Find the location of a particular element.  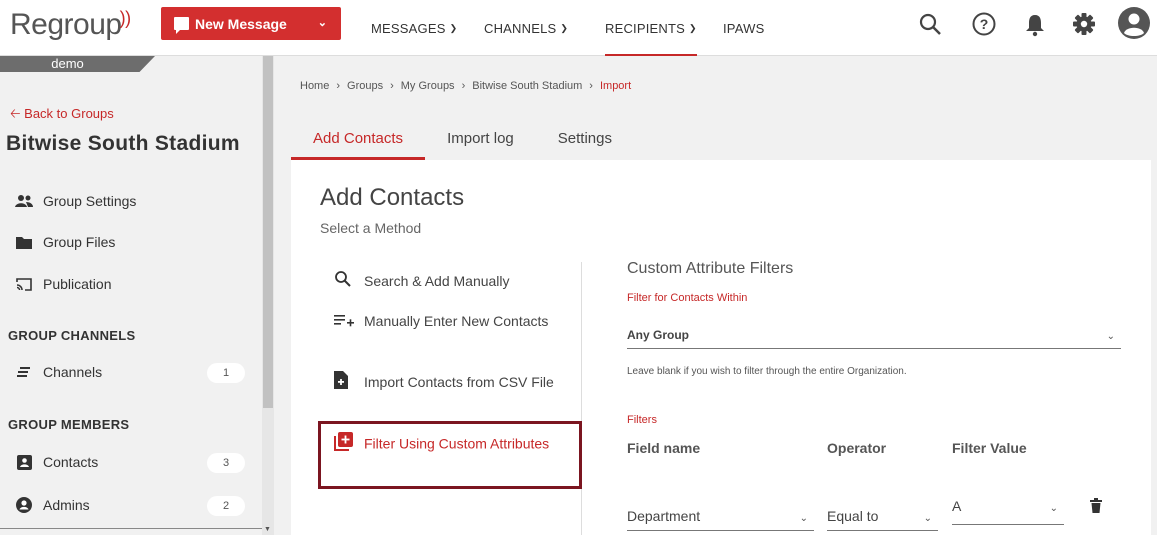

new-message-label: New Message is located at coordinates (241, 23).